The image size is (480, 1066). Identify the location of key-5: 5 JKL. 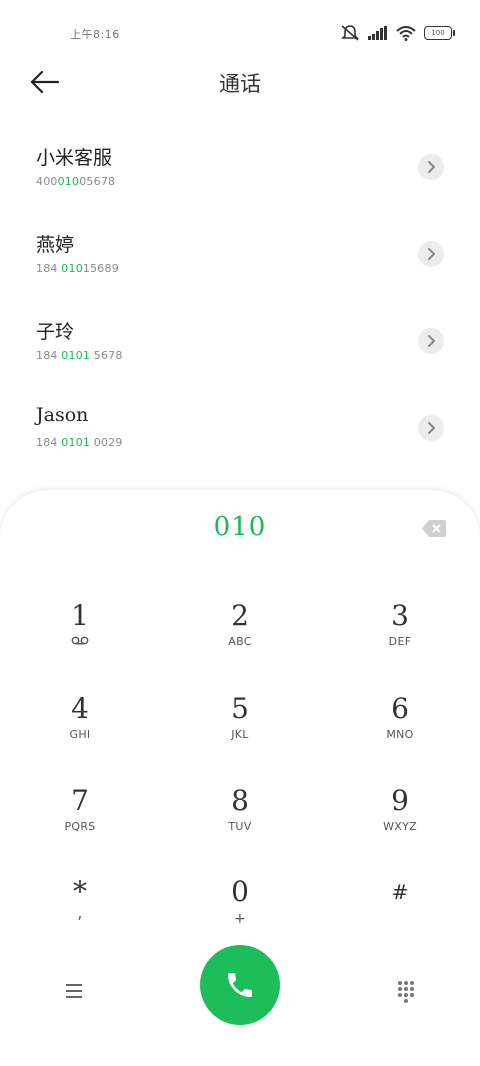
(240, 737).